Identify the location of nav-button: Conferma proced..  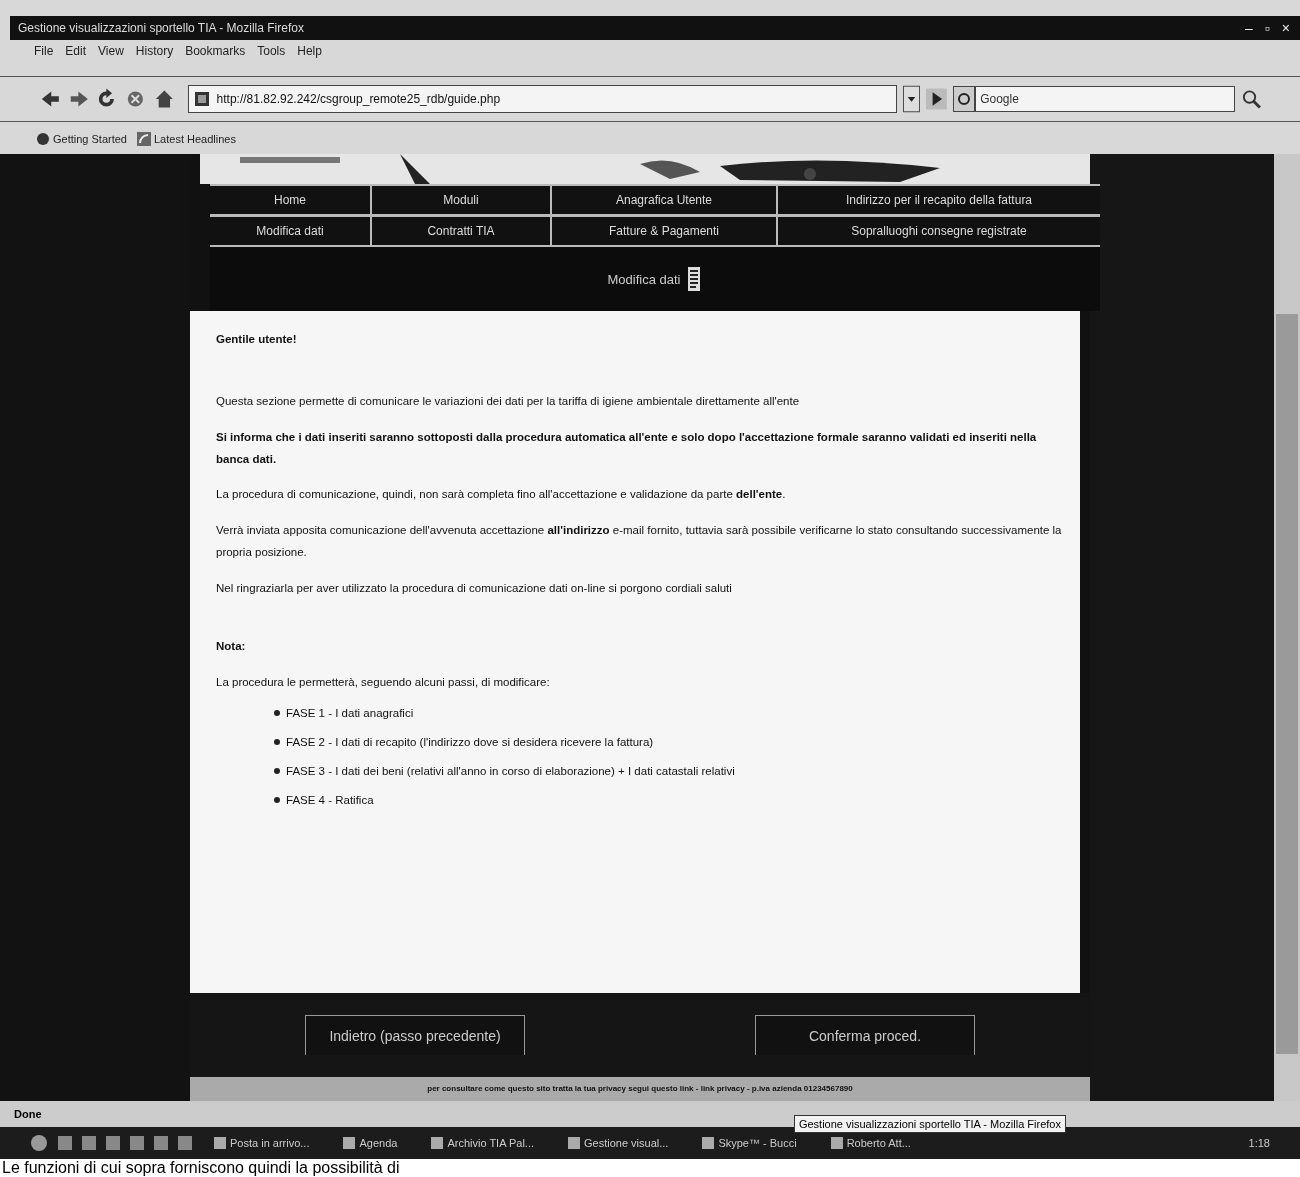
(865, 1035).